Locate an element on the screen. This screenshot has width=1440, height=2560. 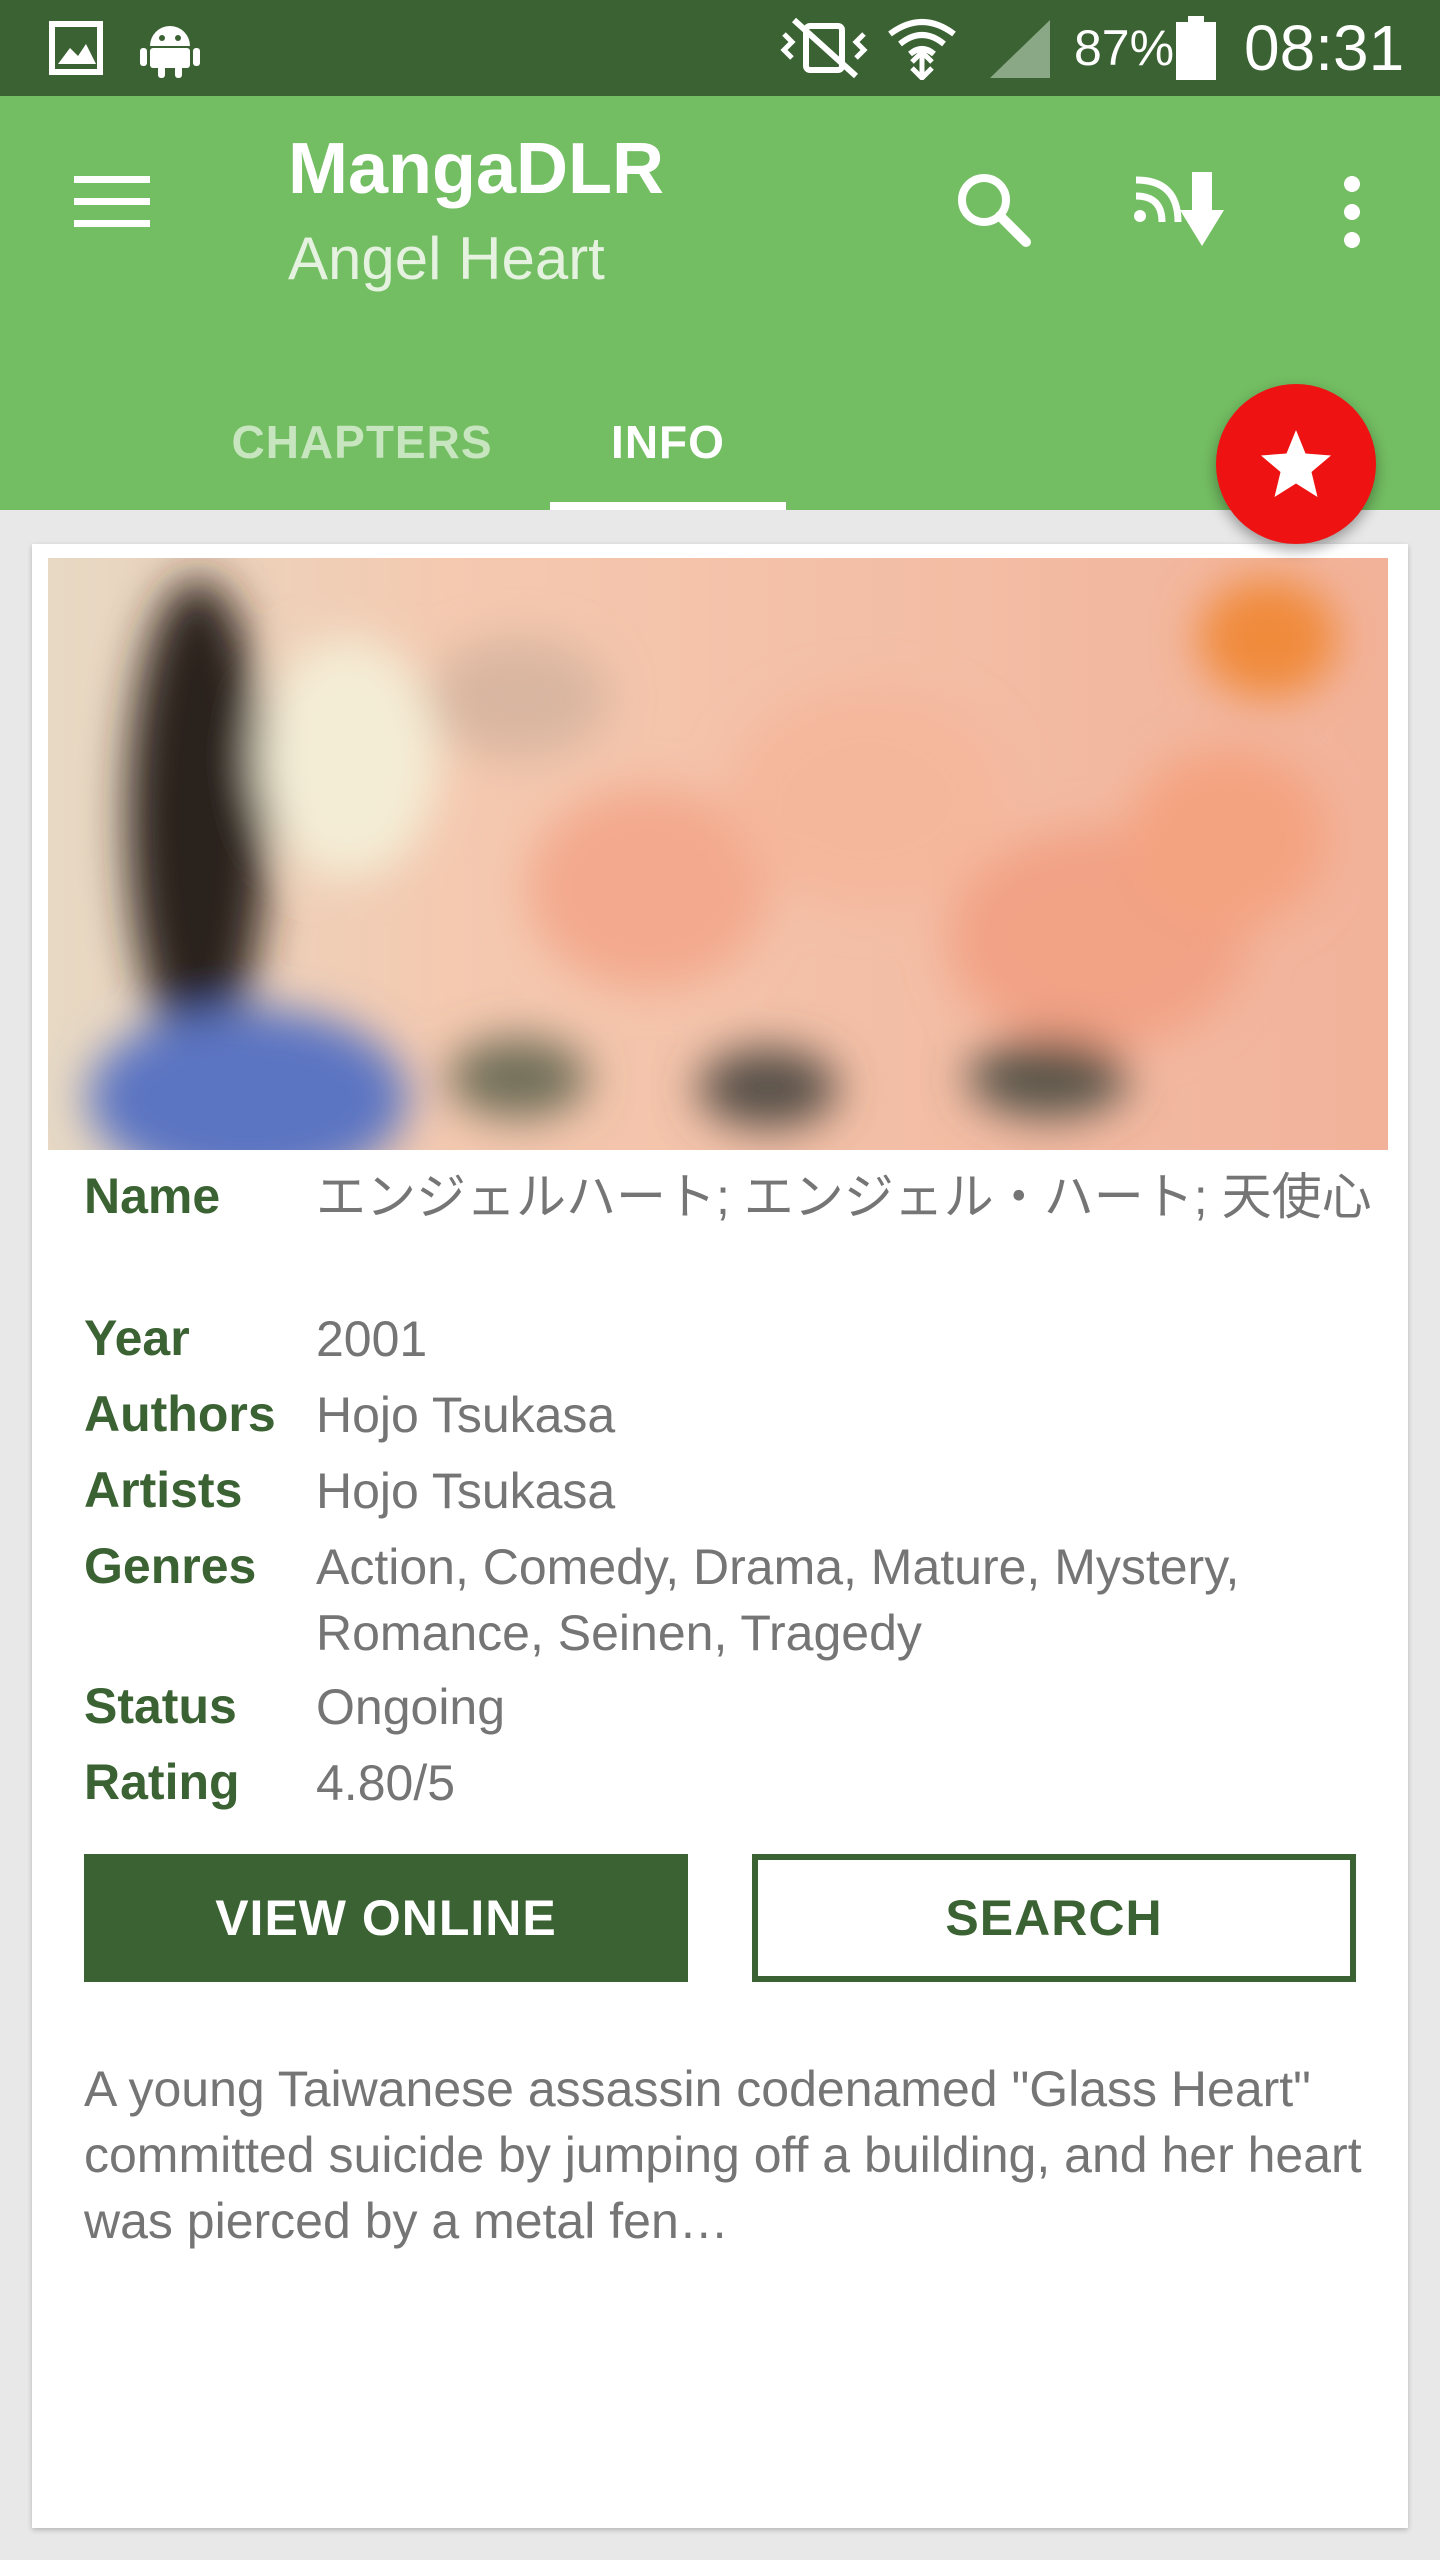
search-button: SEARCH is located at coordinates (1054, 1918).